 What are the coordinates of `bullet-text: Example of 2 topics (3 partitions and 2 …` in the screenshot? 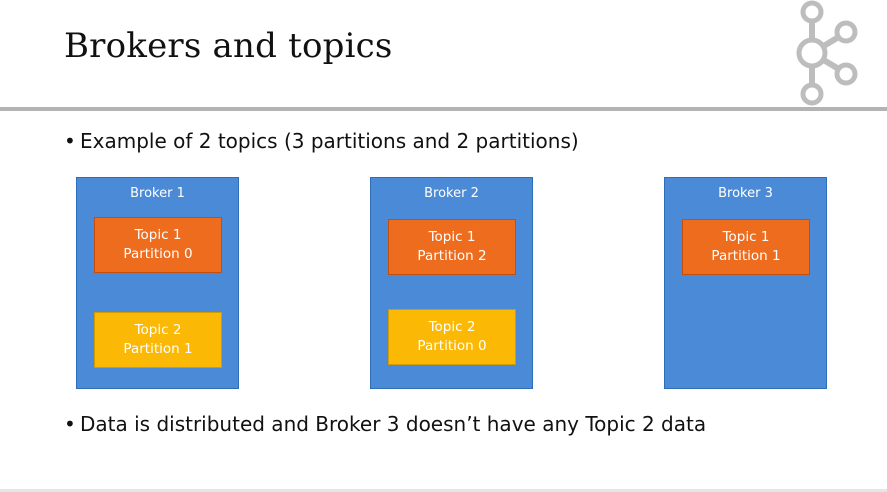 It's located at (329, 141).